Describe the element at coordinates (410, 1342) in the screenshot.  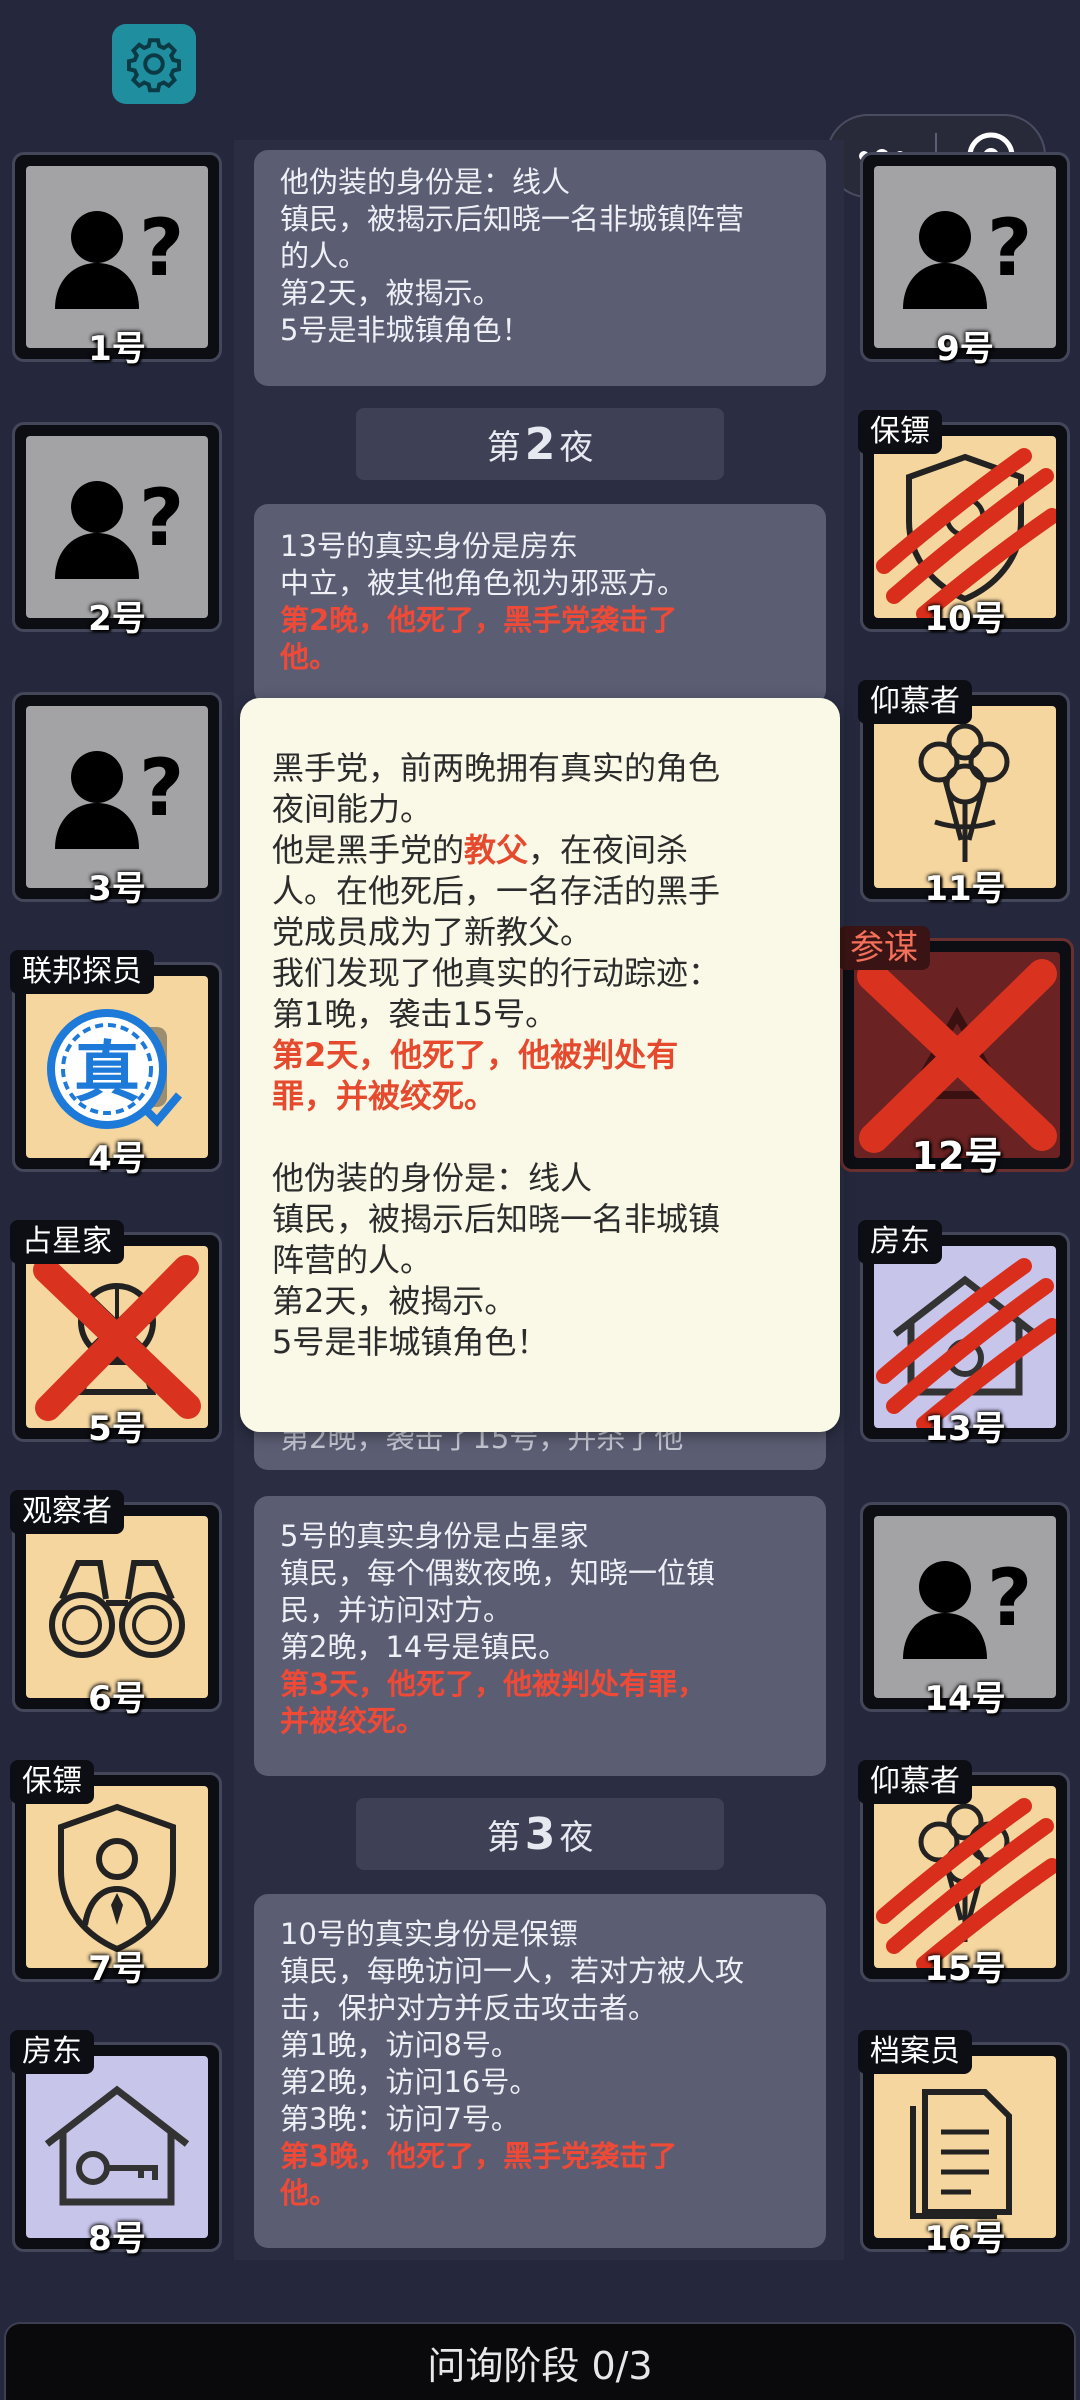
I see `popup-line: 5号是非城镇角色！` at that location.